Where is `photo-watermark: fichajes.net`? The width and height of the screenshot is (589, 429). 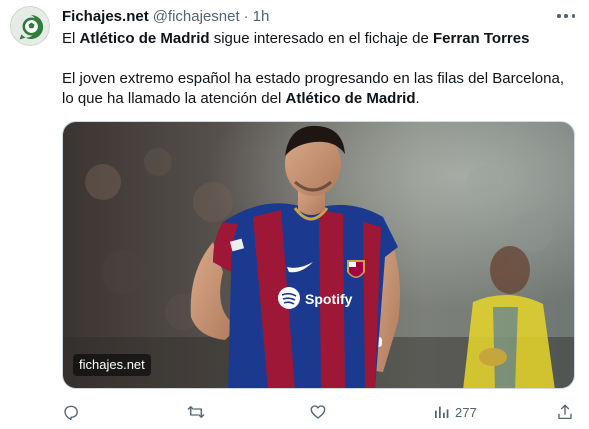 photo-watermark: fichajes.net is located at coordinates (112, 365).